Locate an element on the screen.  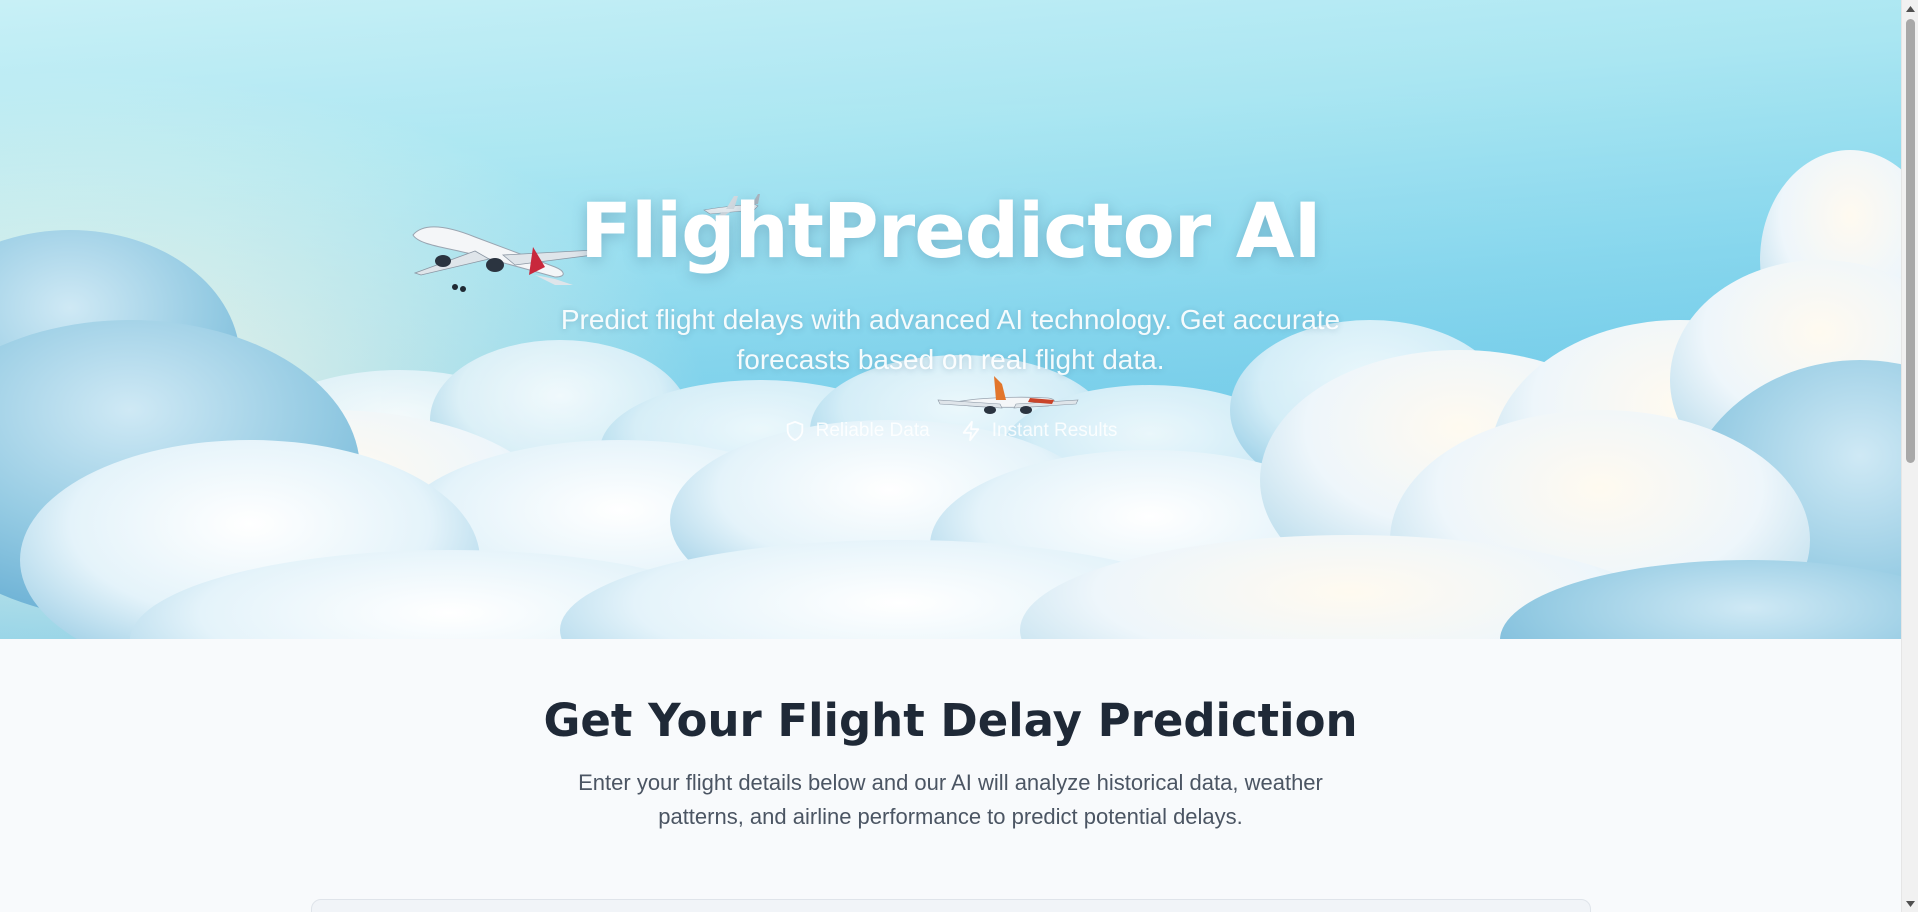
section-title: Get Your Flight Delay Prediction is located at coordinates (950, 720).